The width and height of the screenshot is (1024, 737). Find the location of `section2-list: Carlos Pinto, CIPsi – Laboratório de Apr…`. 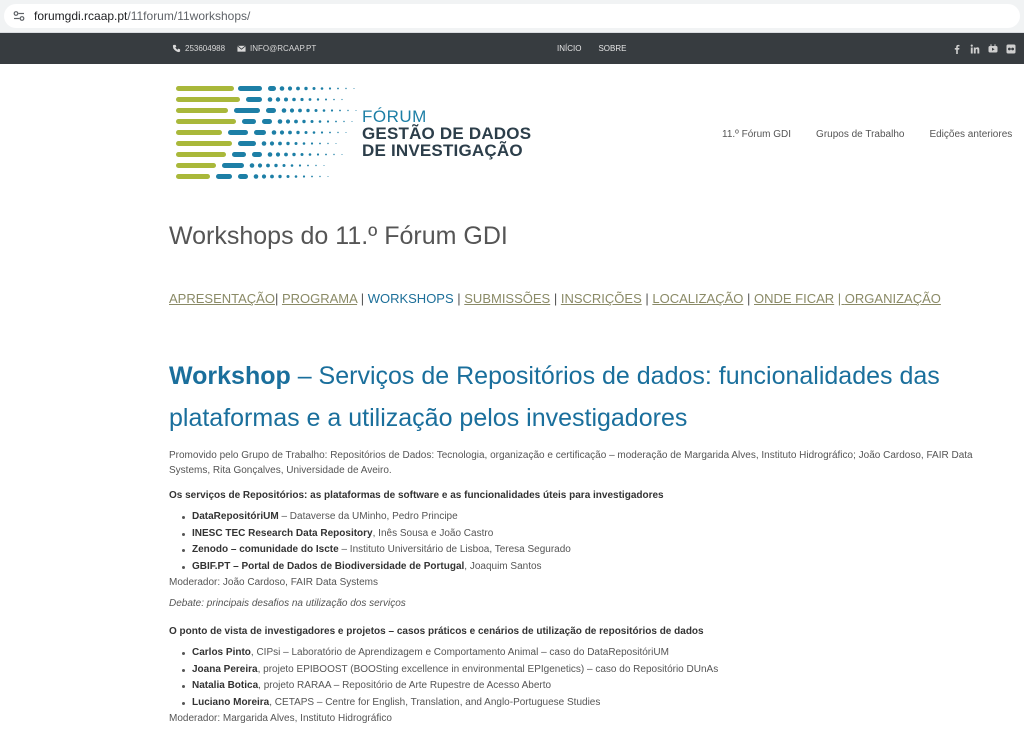

section2-list: Carlos Pinto, CIPsi – Laboratório de Apr… is located at coordinates (591, 678).